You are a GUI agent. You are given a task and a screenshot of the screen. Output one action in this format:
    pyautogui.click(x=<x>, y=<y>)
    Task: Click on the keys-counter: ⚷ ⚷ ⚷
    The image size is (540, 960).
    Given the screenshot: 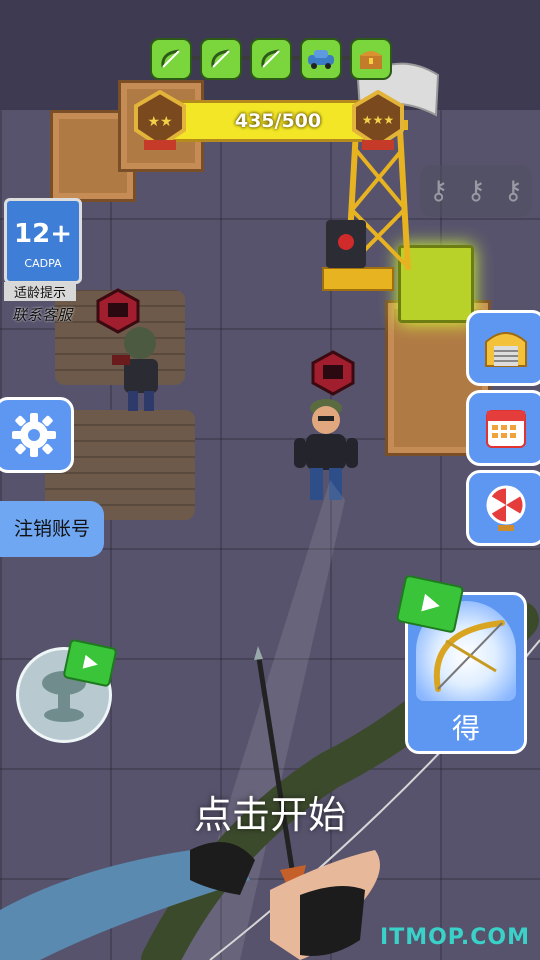 What is the action you would take?
    pyautogui.click(x=476, y=191)
    